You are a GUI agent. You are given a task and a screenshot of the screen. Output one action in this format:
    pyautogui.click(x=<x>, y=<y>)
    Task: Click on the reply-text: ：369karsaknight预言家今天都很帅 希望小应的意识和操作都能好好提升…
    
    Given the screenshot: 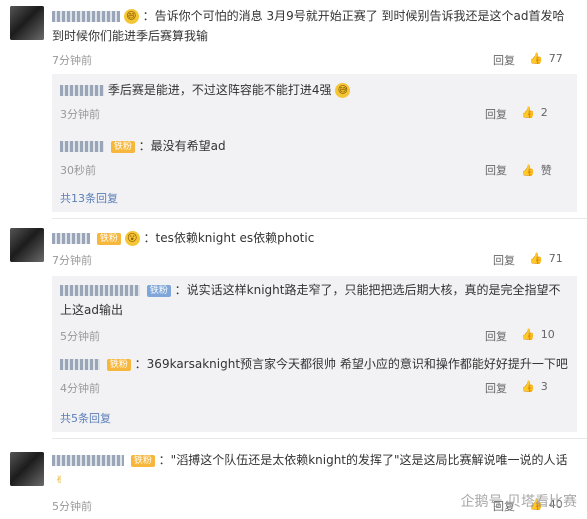 What is the action you would take?
    pyautogui.click(x=351, y=364)
    